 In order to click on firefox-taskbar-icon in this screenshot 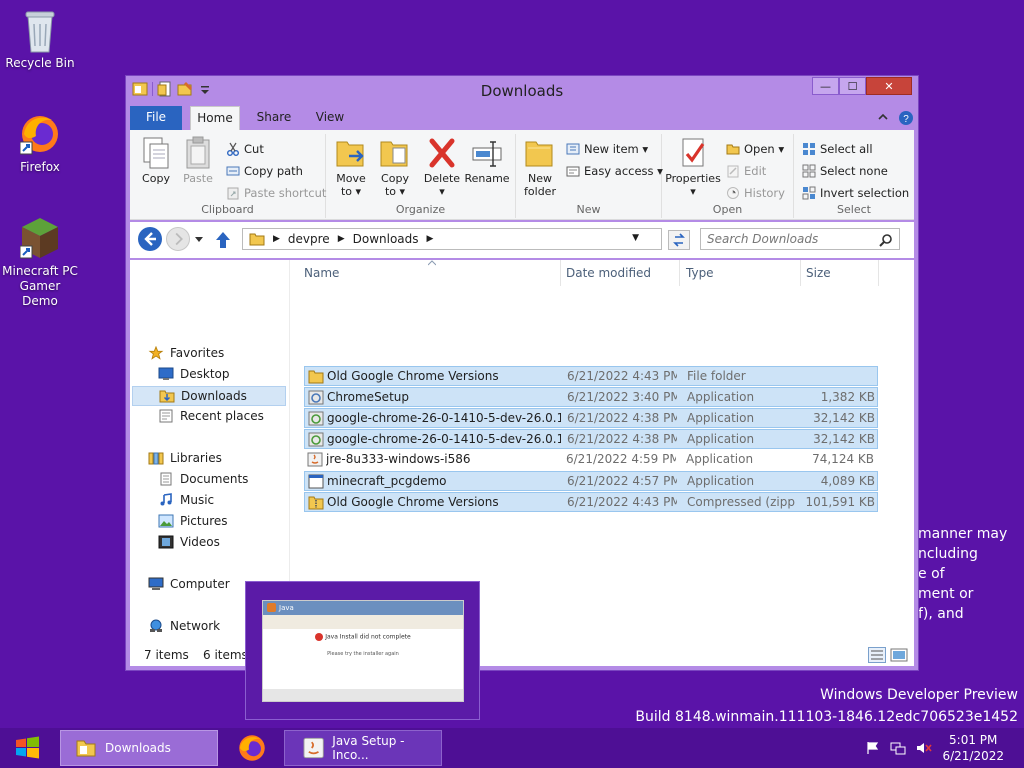, I will do `click(252, 748)`.